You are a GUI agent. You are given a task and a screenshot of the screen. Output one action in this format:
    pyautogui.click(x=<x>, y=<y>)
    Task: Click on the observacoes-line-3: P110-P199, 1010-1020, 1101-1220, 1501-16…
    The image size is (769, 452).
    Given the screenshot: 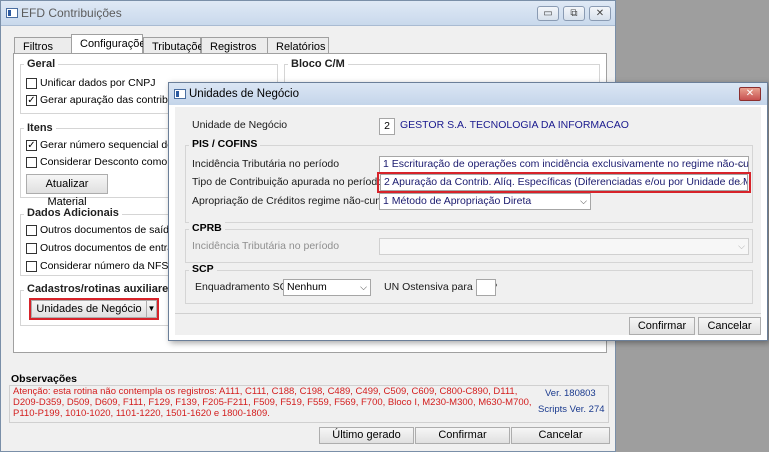 What is the action you would take?
    pyautogui.click(x=141, y=413)
    